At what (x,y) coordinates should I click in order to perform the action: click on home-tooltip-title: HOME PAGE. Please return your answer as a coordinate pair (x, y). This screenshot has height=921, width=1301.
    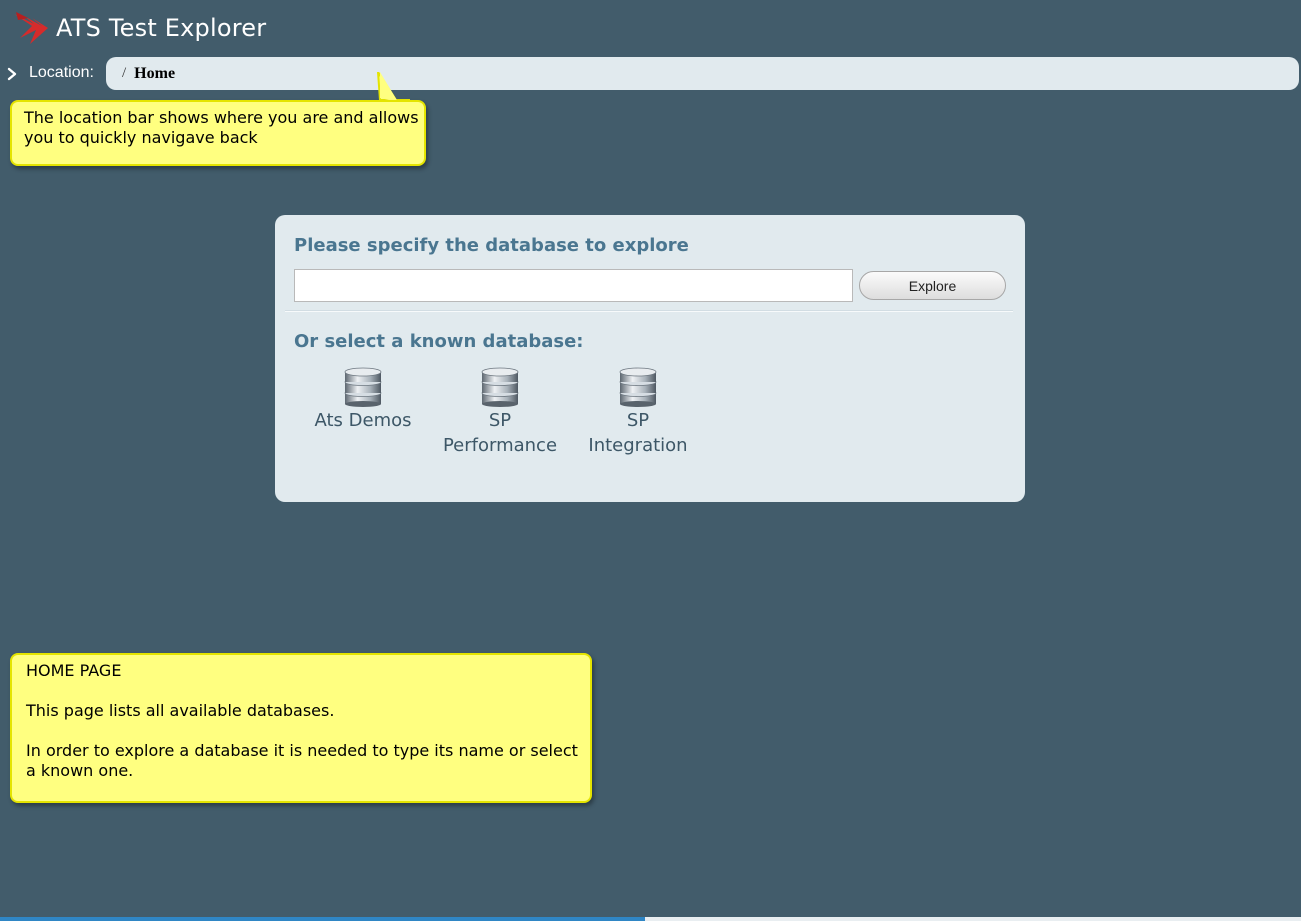
    Looking at the image, I should click on (74, 670).